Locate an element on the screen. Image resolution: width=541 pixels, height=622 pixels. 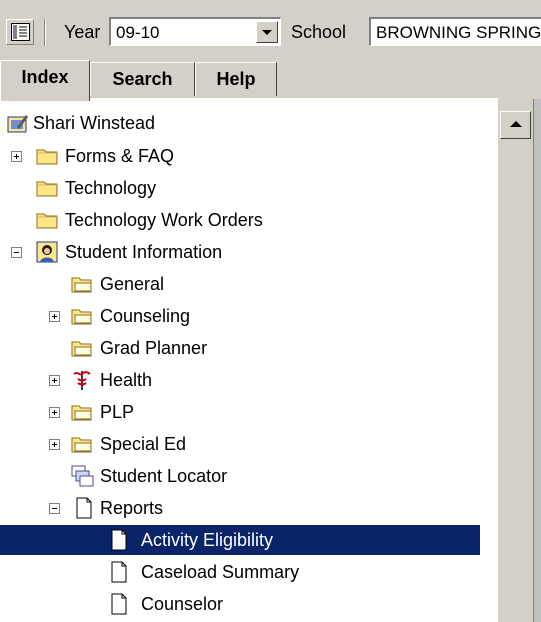
tab-help: Help is located at coordinates (236, 79).